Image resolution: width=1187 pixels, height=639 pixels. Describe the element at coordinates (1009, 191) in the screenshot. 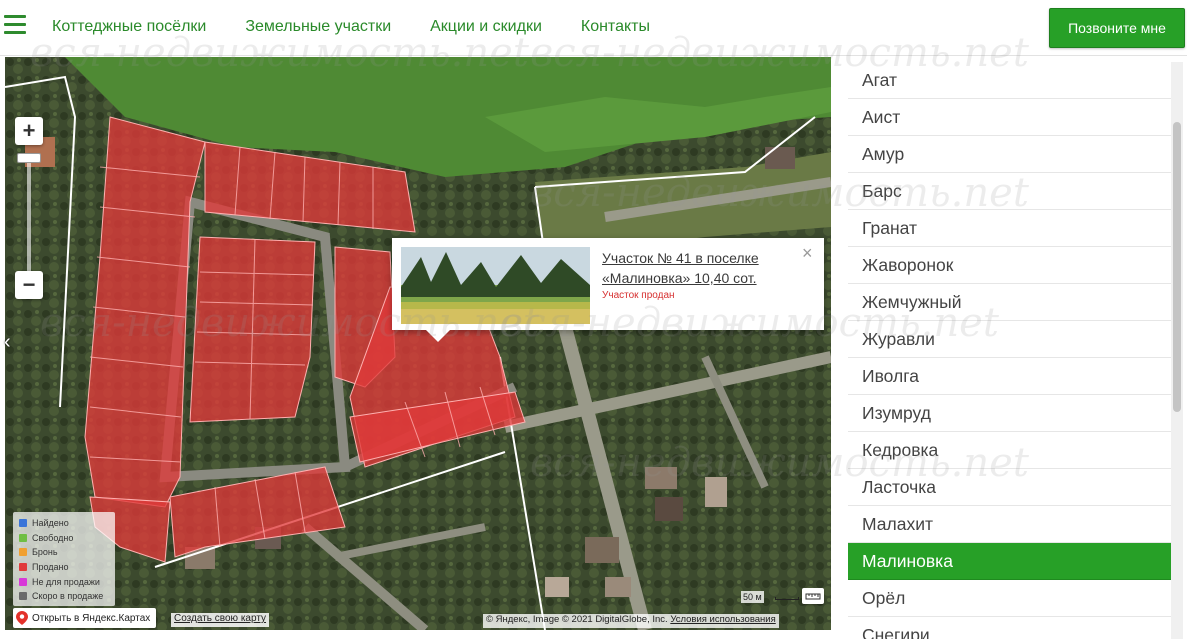

I see `village-item-bars: Барс` at that location.